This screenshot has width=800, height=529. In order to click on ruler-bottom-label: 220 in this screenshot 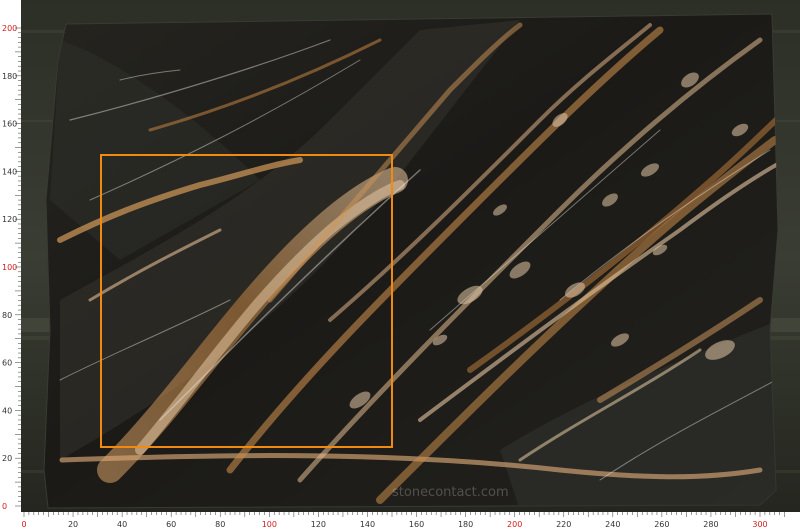, I will do `click(563, 524)`.